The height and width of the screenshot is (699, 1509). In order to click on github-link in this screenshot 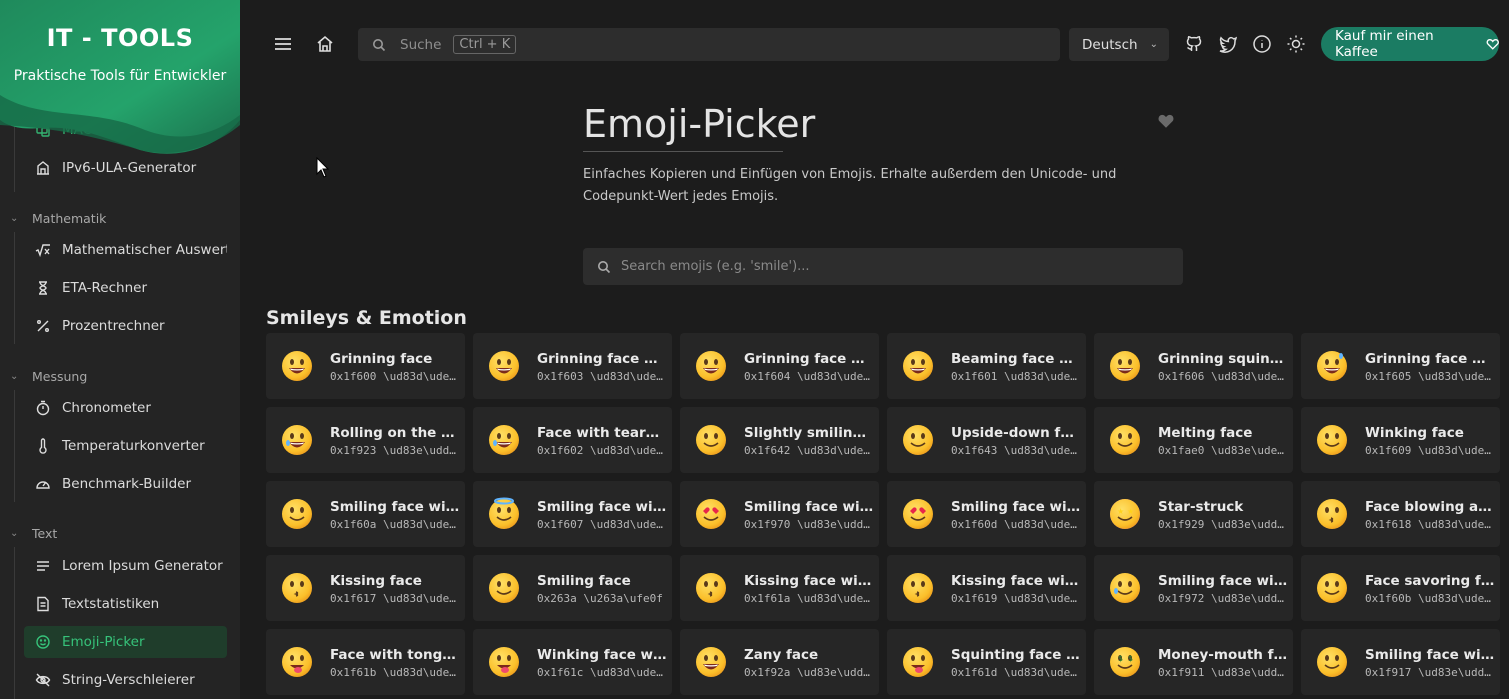, I will do `click(1194, 44)`.